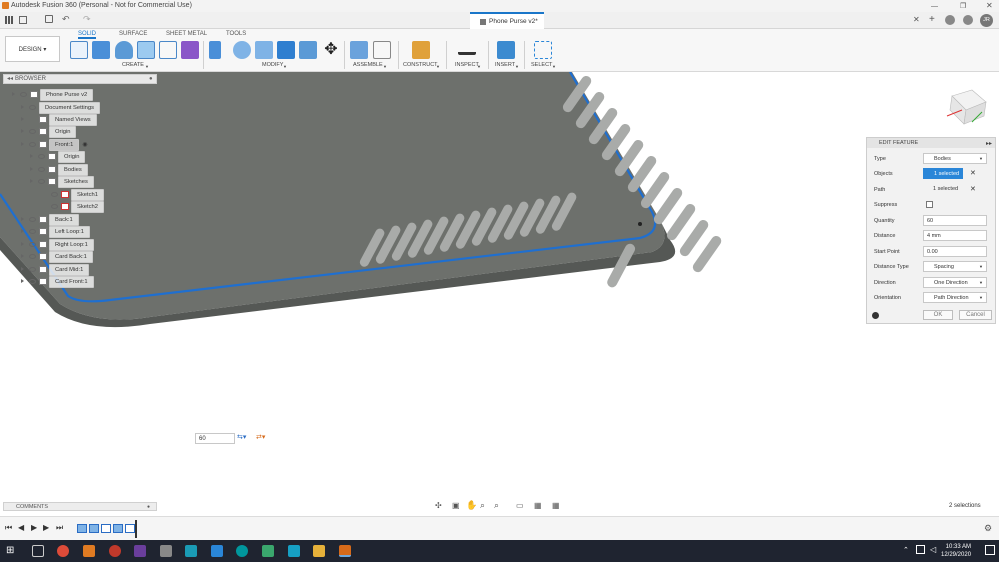 The height and width of the screenshot is (562, 999). What do you see at coordinates (938, 315) in the screenshot?
I see `ok-button: OK` at bounding box center [938, 315].